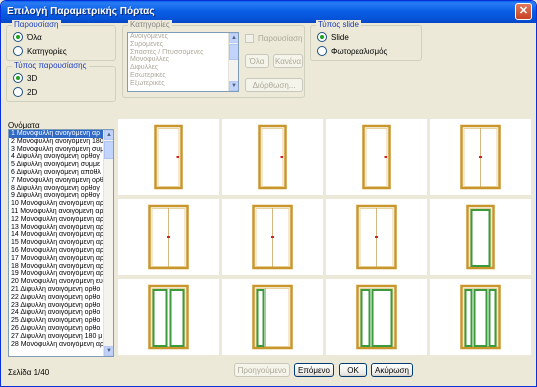 The width and height of the screenshot is (537, 387). Describe the element at coordinates (61, 157) in the screenshot. I see `names-list-item: 4 Δίφυλλη ανοιγόμενη ορθογ` at that location.